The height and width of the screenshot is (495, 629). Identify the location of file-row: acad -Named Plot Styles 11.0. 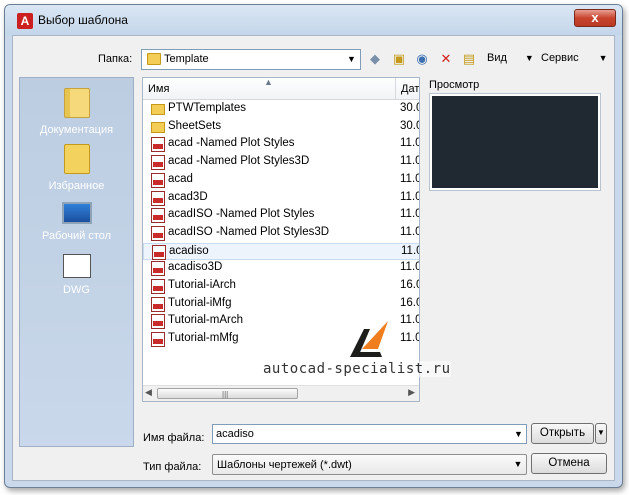
(281, 144).